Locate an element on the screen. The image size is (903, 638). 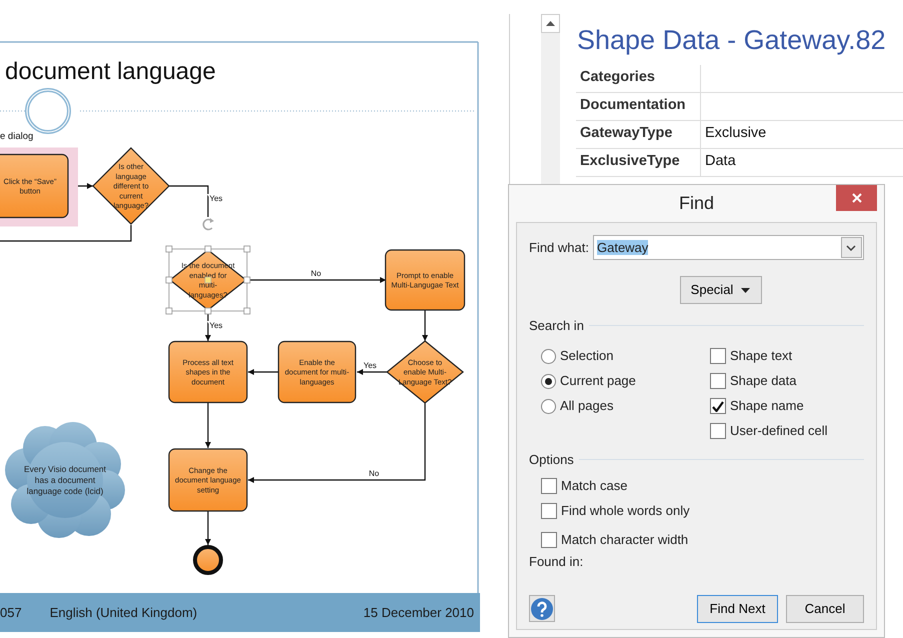
help-button is located at coordinates (542, 608).